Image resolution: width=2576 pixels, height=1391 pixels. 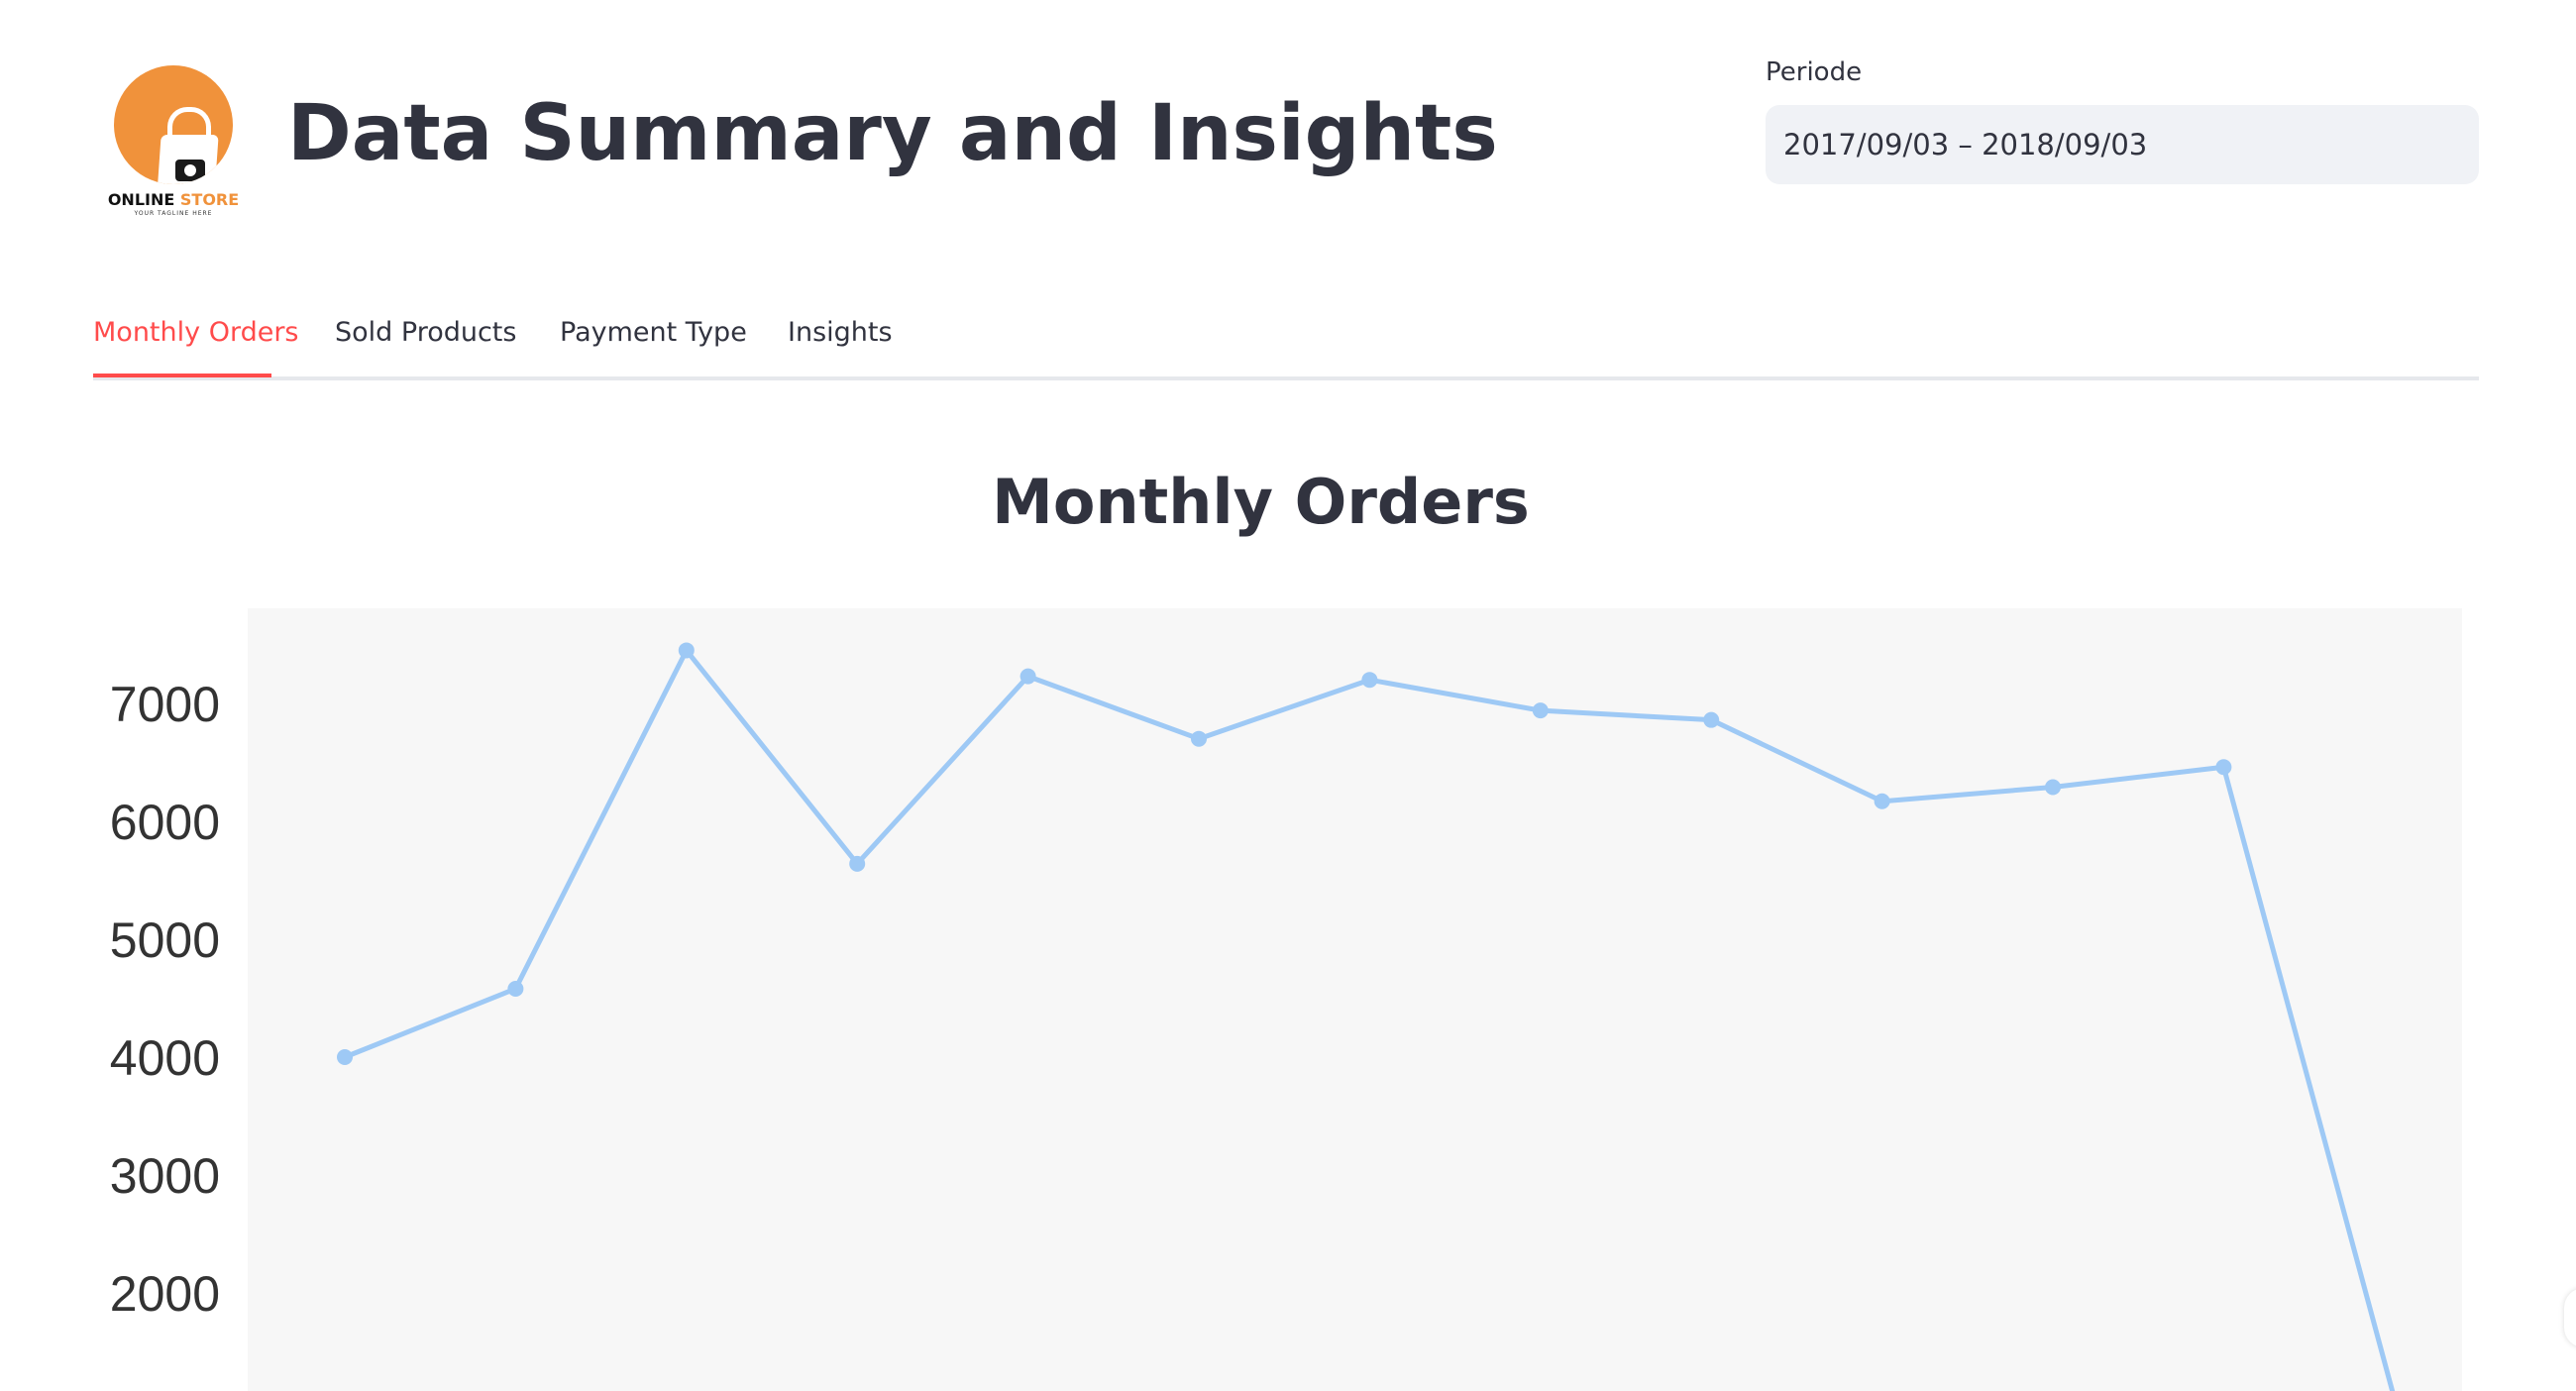 I want to click on y-tick-label: 3000, so click(x=165, y=1176).